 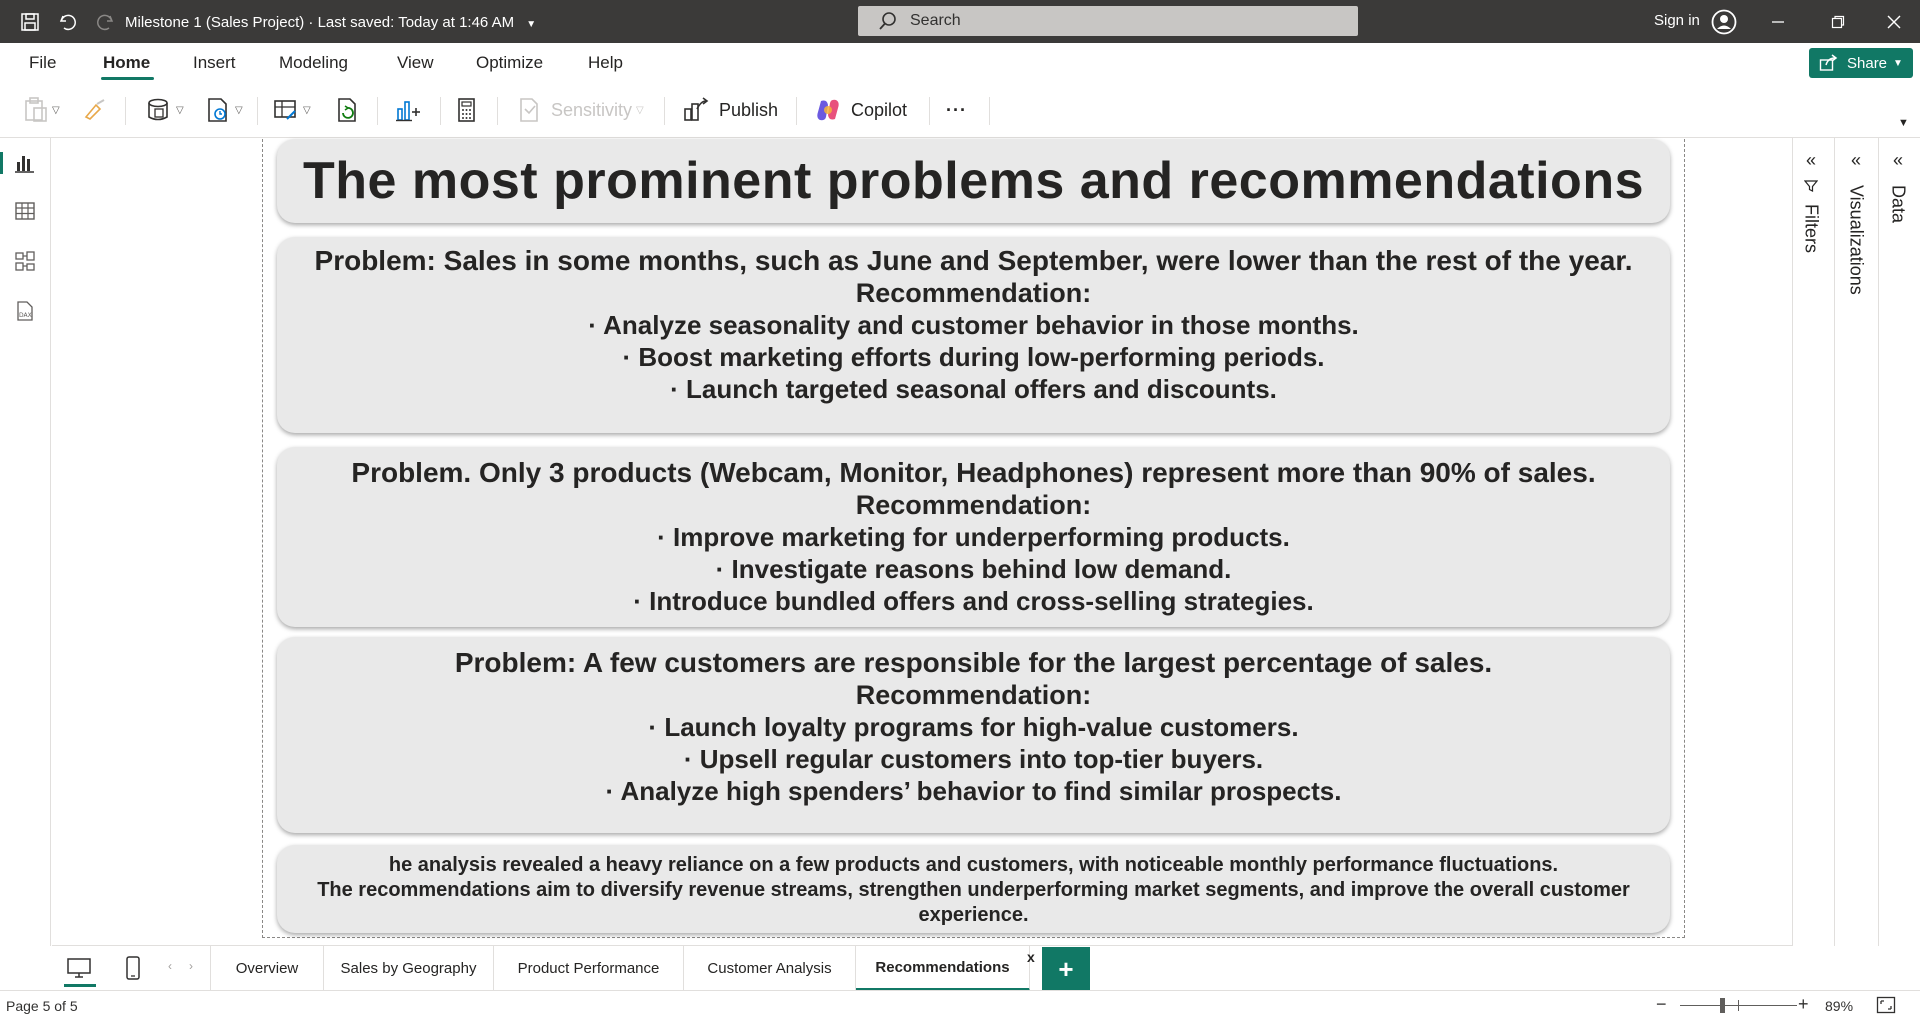 What do you see at coordinates (879, 109) in the screenshot?
I see `copilot-label: Copilot` at bounding box center [879, 109].